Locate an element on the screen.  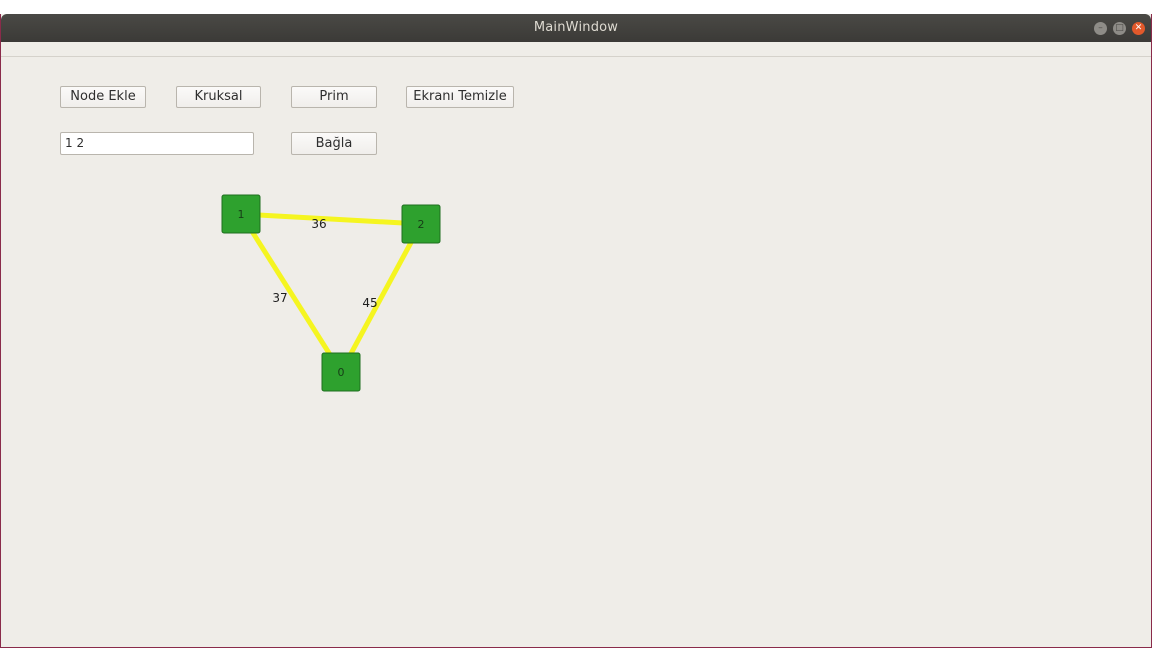
edge-weight-label: 36 is located at coordinates (318, 224).